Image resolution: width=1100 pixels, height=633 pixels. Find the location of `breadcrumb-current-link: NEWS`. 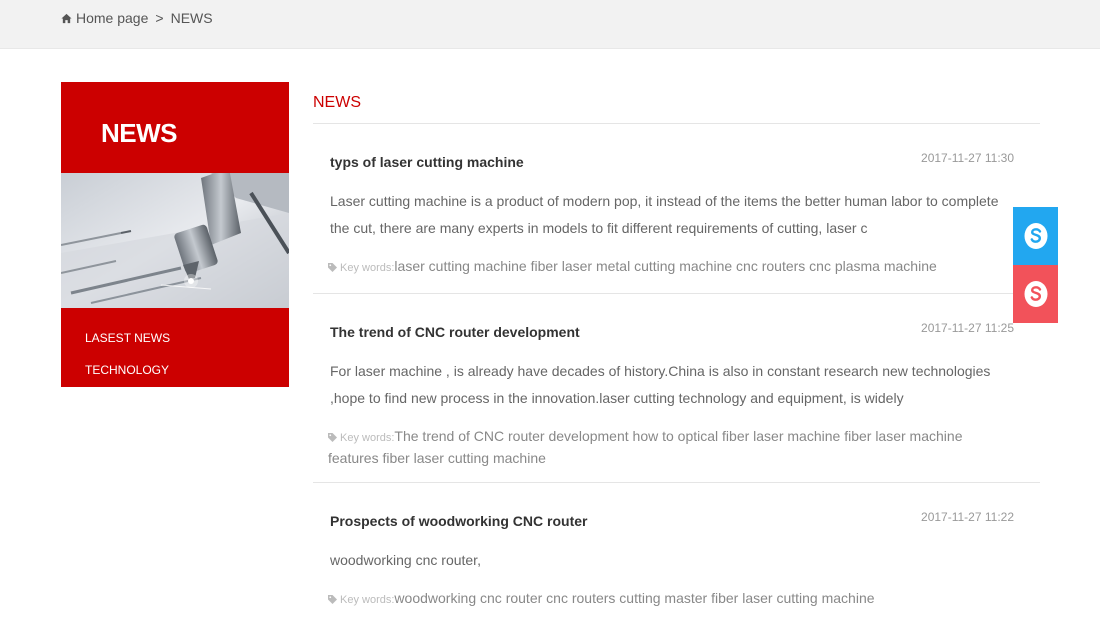

breadcrumb-current-link: NEWS is located at coordinates (192, 18).